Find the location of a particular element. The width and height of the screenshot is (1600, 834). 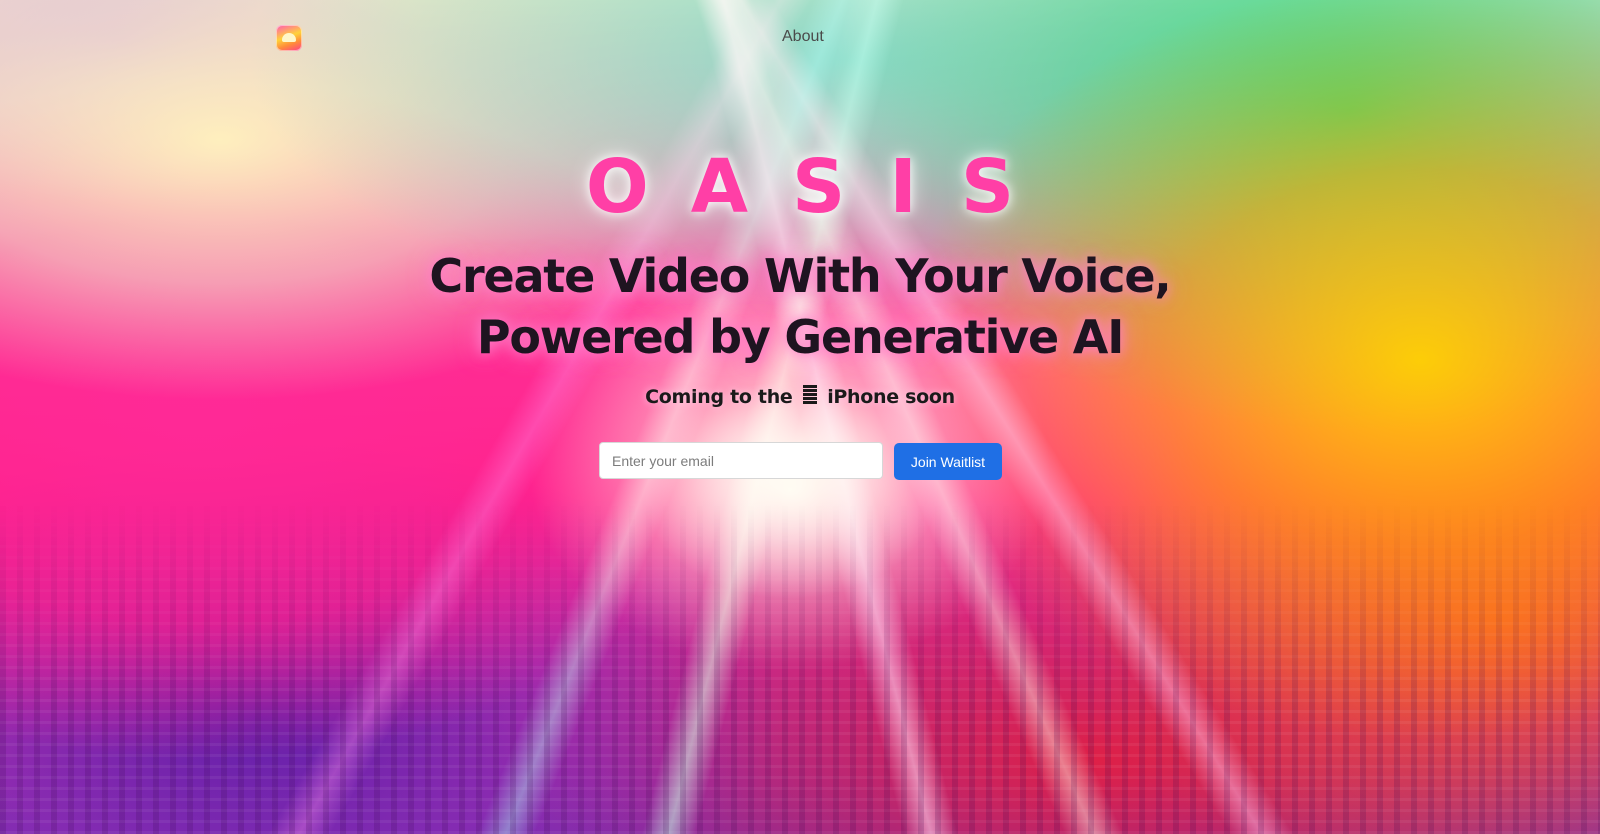

hero-subline: Coming to the iPhone soon is located at coordinates (800, 396).